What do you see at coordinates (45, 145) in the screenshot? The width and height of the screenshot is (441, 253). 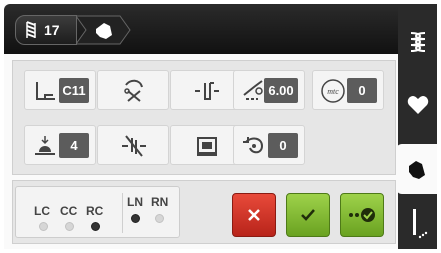 I see `foot-pressure-icon` at bounding box center [45, 145].